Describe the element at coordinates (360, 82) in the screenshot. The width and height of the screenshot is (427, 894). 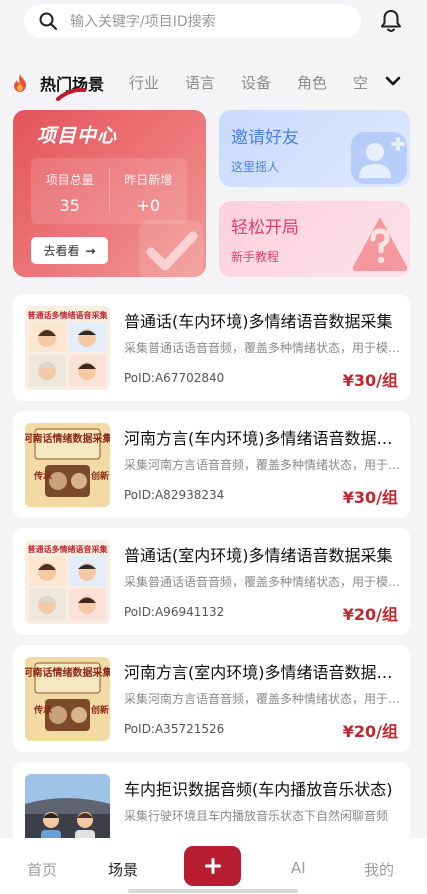
I see `tab-space: 空` at that location.